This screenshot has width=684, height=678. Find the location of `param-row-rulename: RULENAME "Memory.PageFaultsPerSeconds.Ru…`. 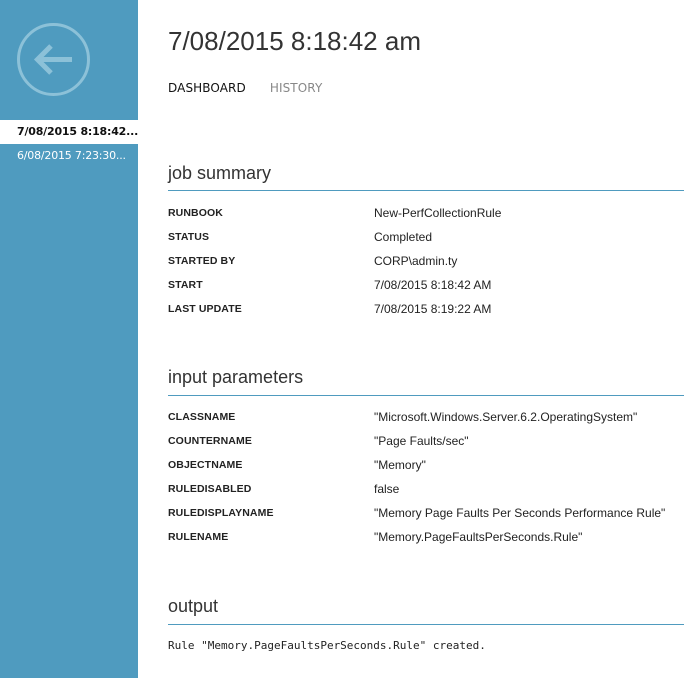

param-row-rulename: RULENAME "Memory.PageFaultsPerSeconds.Ru… is located at coordinates (426, 537).